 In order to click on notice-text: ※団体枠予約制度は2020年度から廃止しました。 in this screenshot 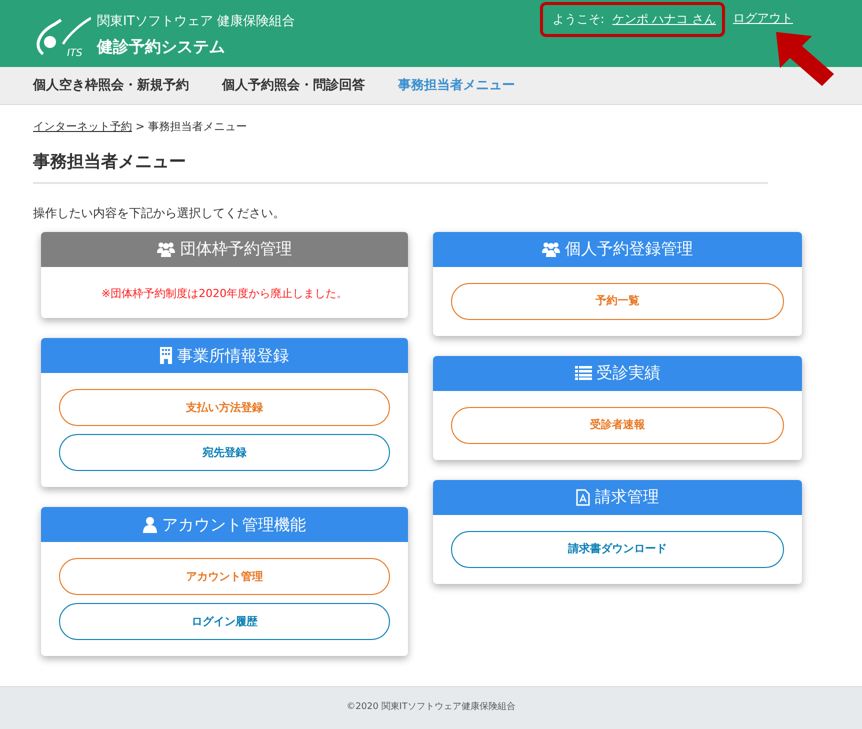, I will do `click(224, 294)`.